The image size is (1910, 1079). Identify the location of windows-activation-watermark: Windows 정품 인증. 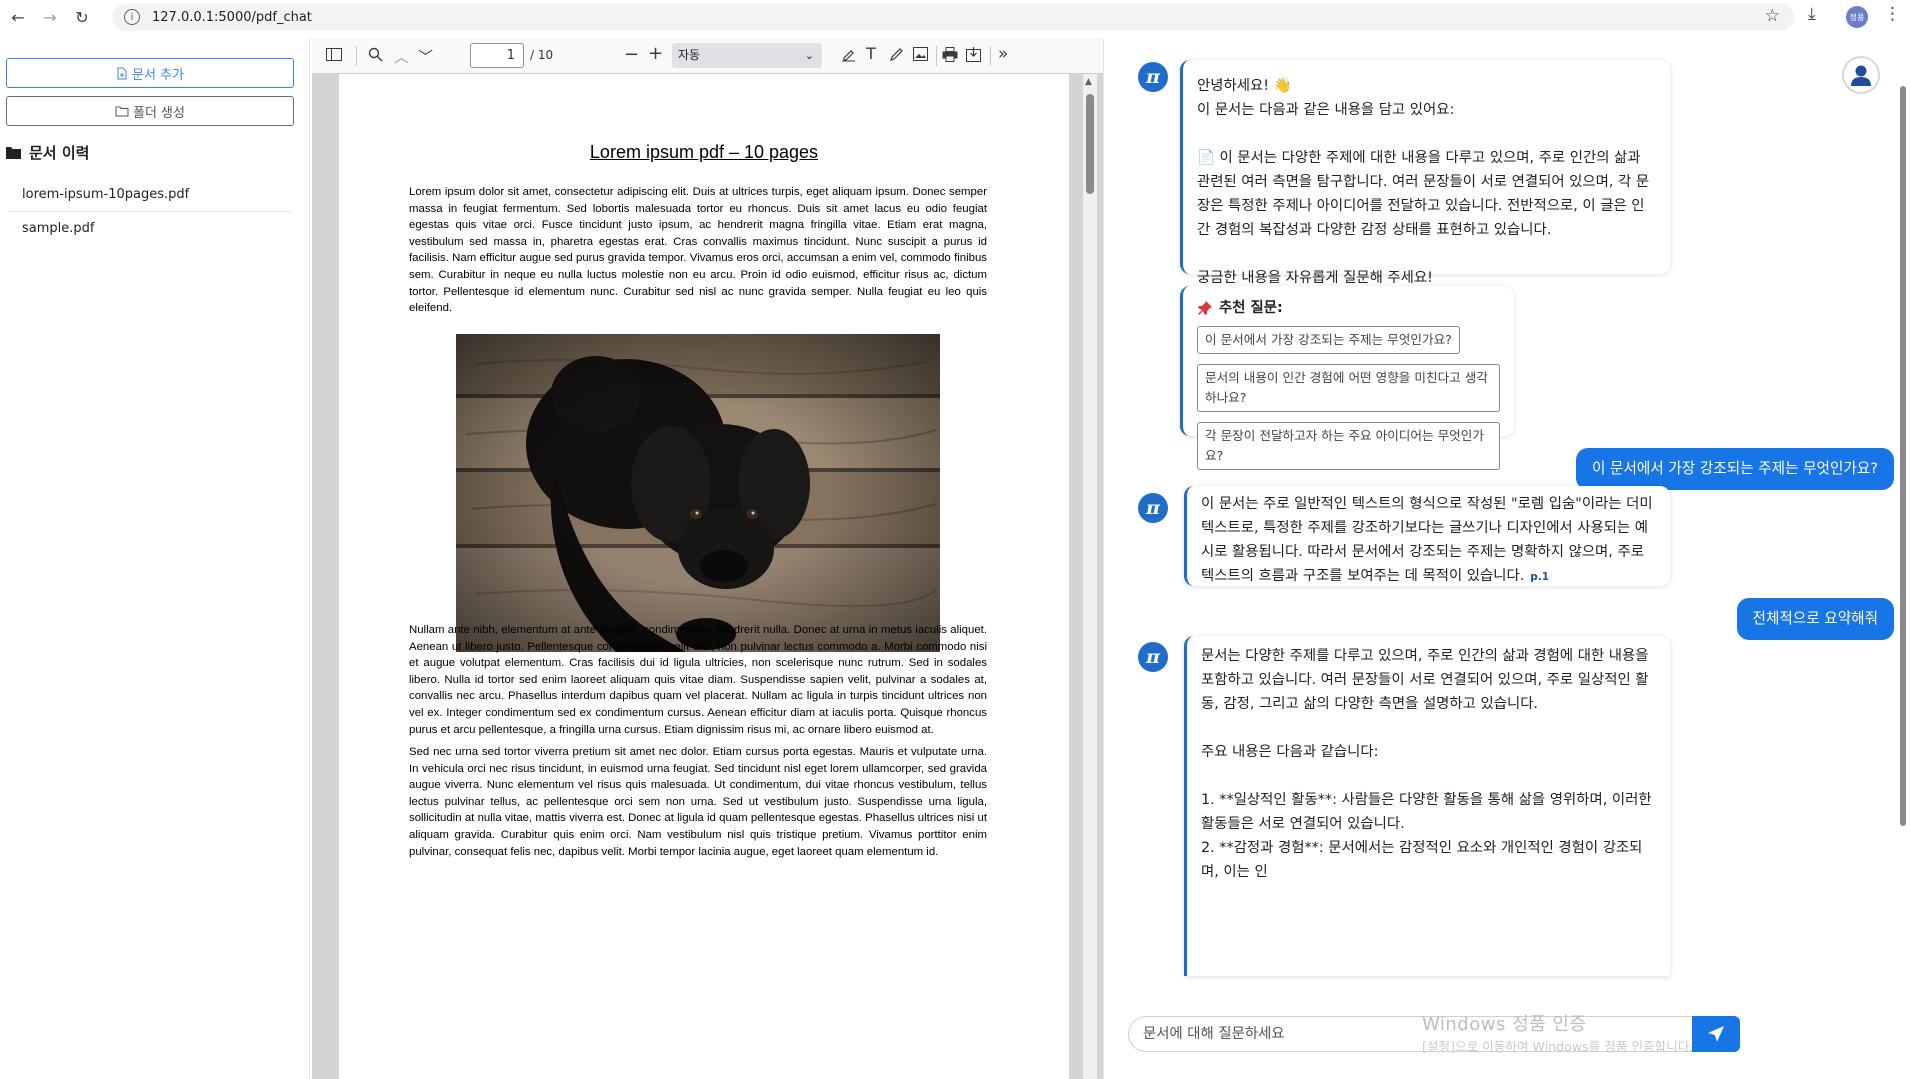
(1504, 1024).